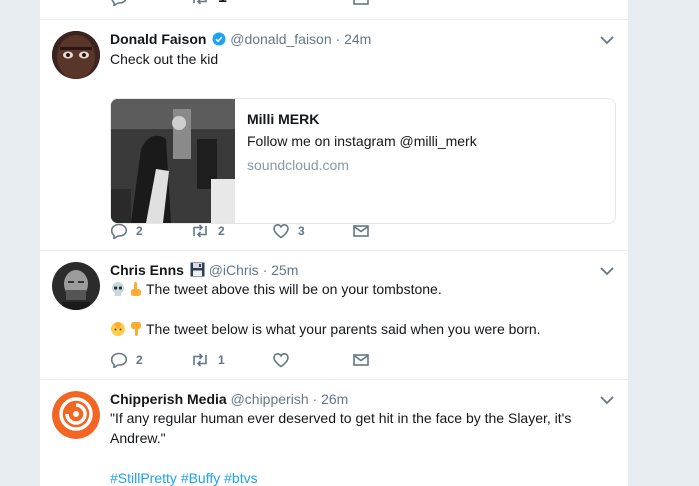 The width and height of the screenshot is (699, 486). I want to click on baby-emoji-icon, so click(118, 329).